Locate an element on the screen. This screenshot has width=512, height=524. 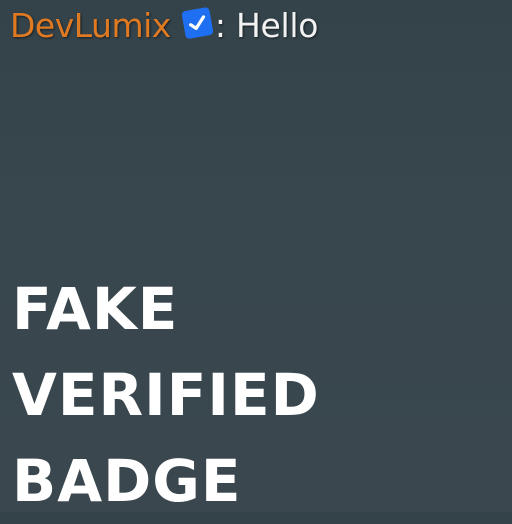
caption-line: FAKE is located at coordinates (95, 309).